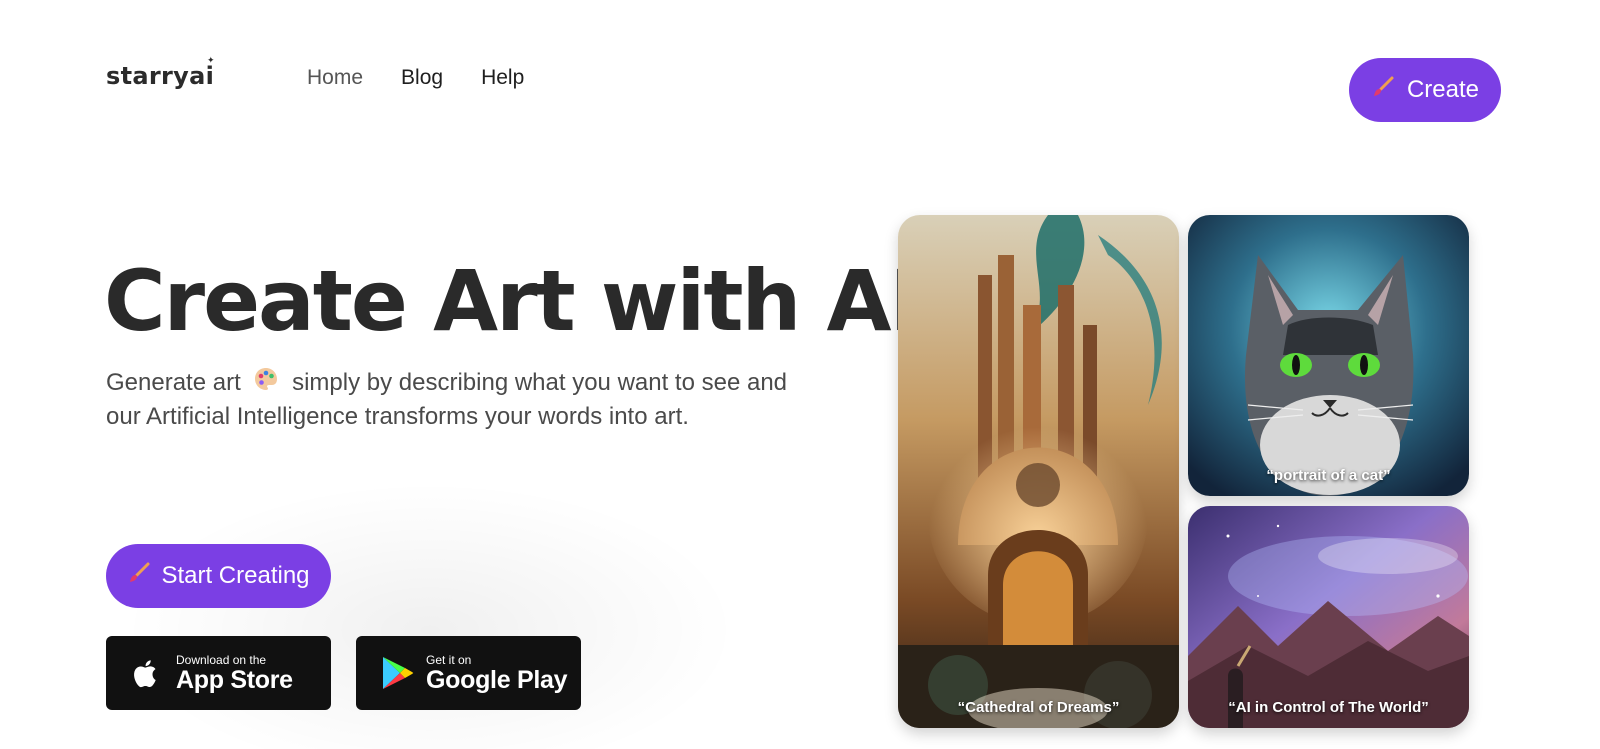  I want to click on cathedral-artwork, so click(1038, 471).